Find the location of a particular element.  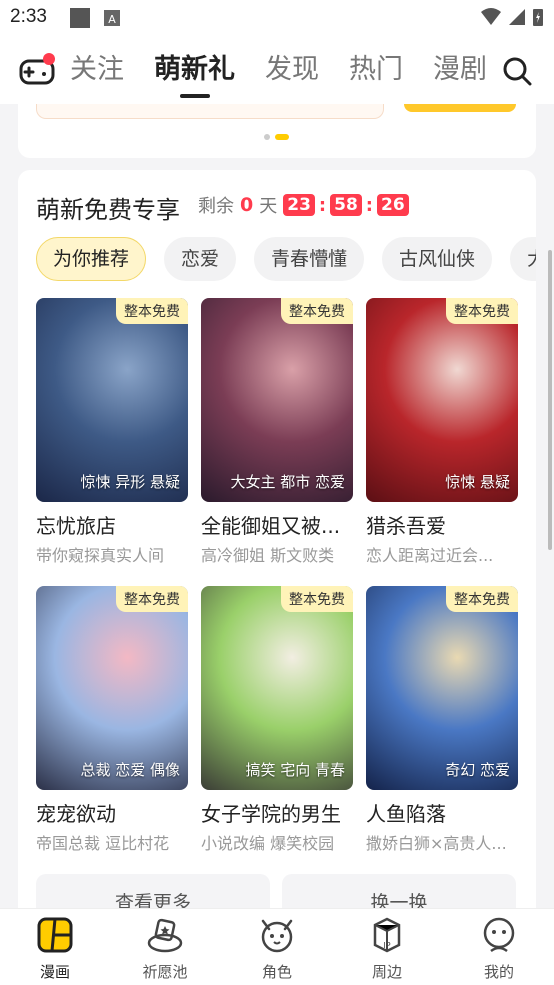

banner-strip is located at coordinates (210, 111).